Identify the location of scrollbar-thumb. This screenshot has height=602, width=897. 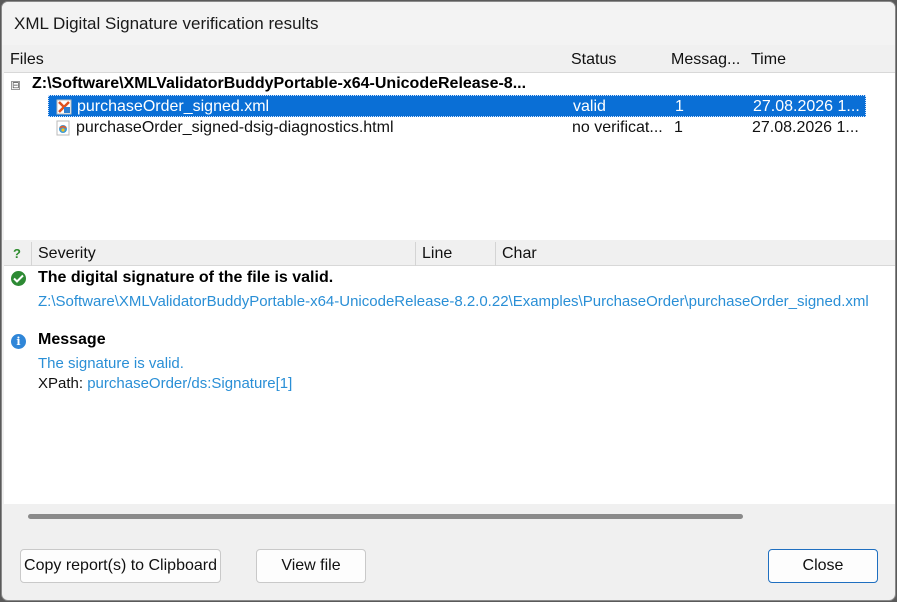
(385, 516).